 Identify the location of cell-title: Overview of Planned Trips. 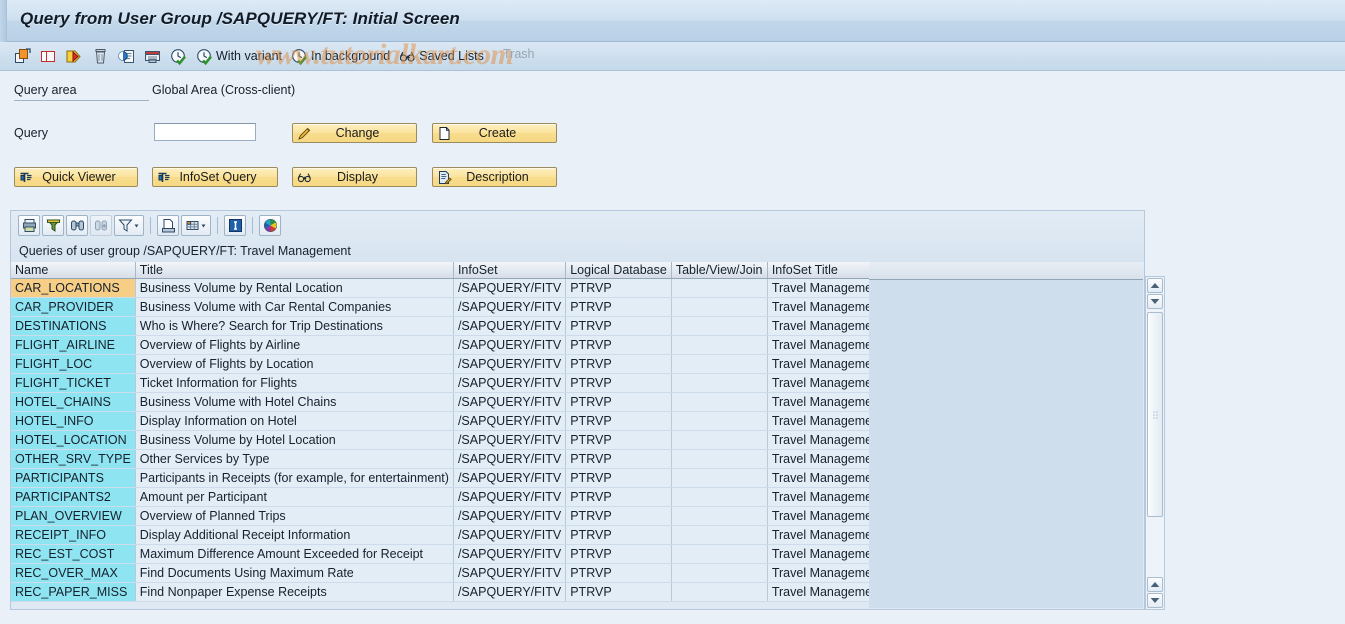
(294, 516).